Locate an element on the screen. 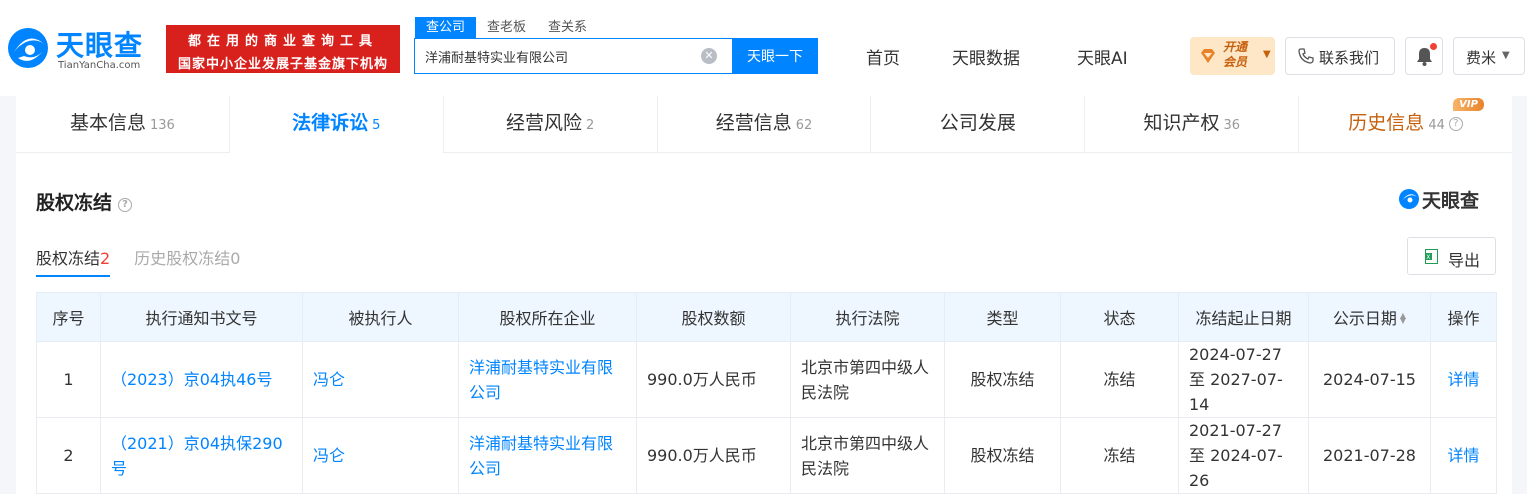 The image size is (1527, 494). tab-company-development: 公司发展 is located at coordinates (978, 124).